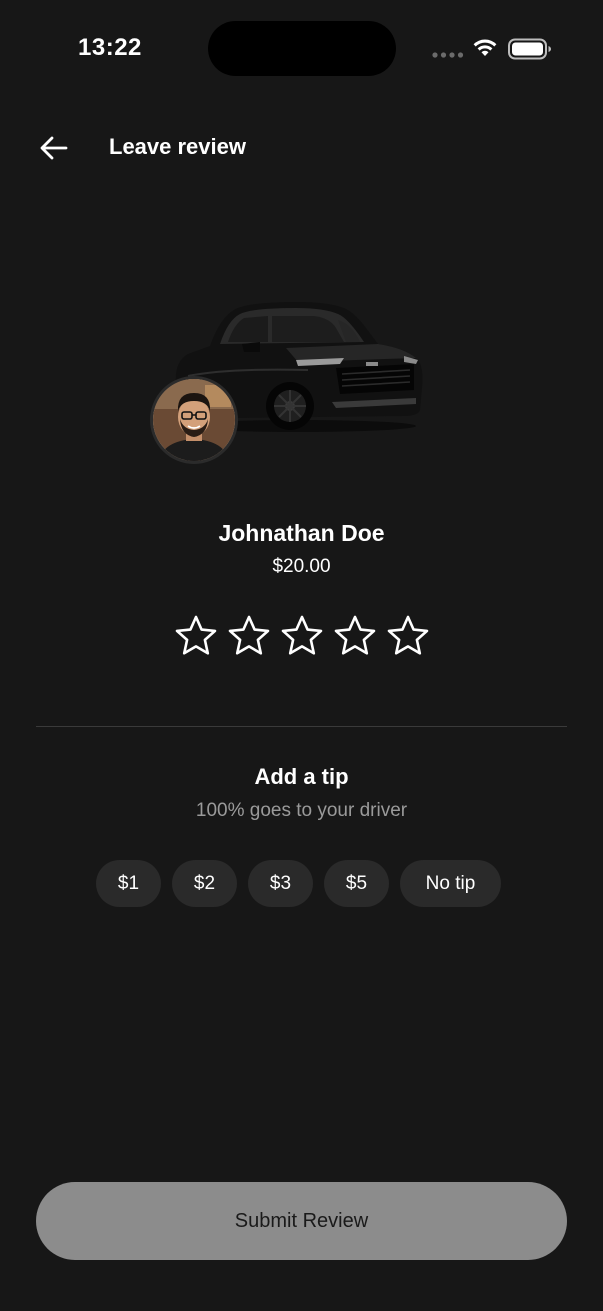  I want to click on tip-options: $1 $2 $3 $5 No tip, so click(298, 883).